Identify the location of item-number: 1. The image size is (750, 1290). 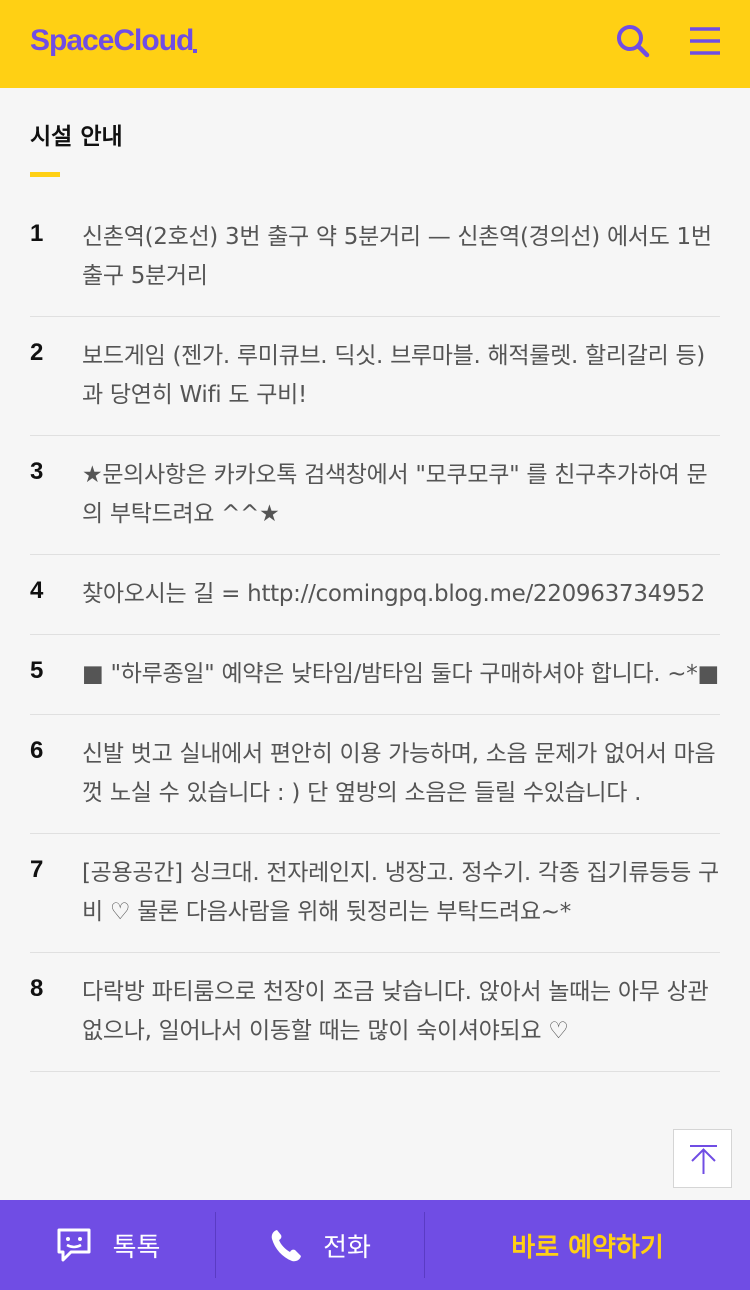
(37, 233).